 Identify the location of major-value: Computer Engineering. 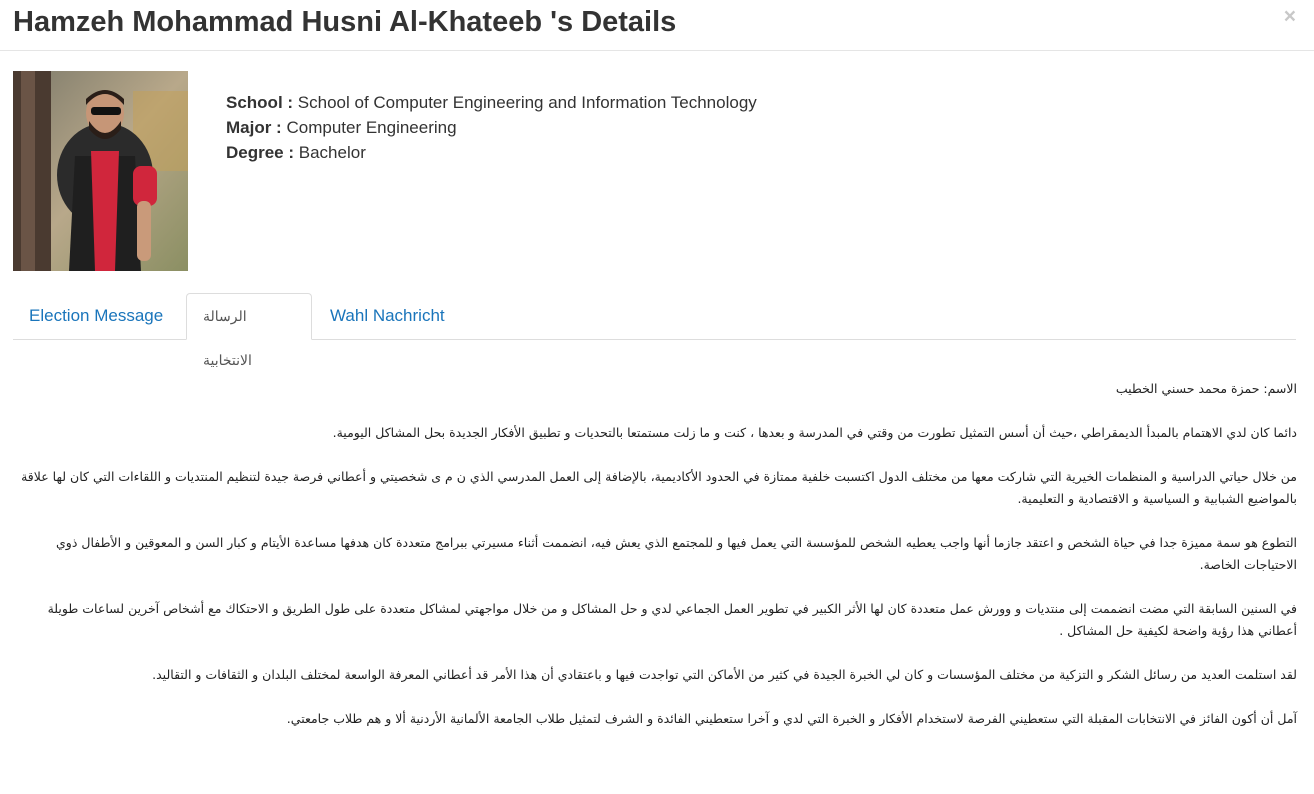
(371, 127).